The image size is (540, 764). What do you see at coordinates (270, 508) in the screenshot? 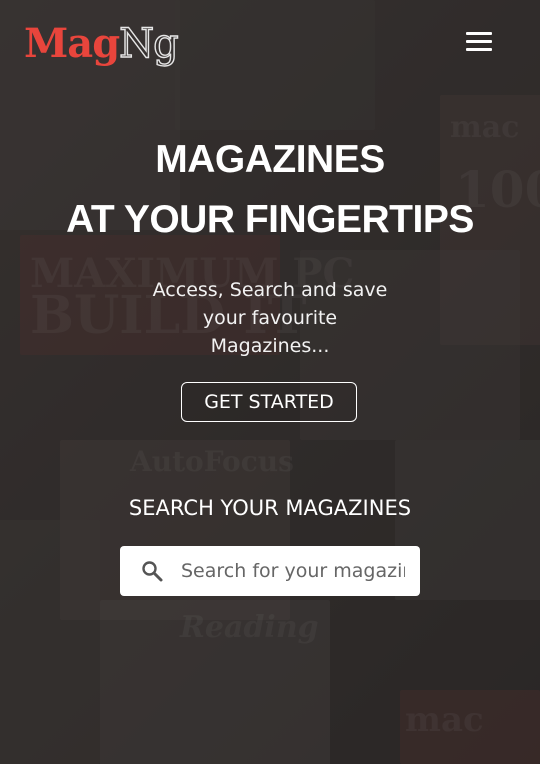
I see `search-section-title: SEARCH YOUR MAGAZINES` at bounding box center [270, 508].